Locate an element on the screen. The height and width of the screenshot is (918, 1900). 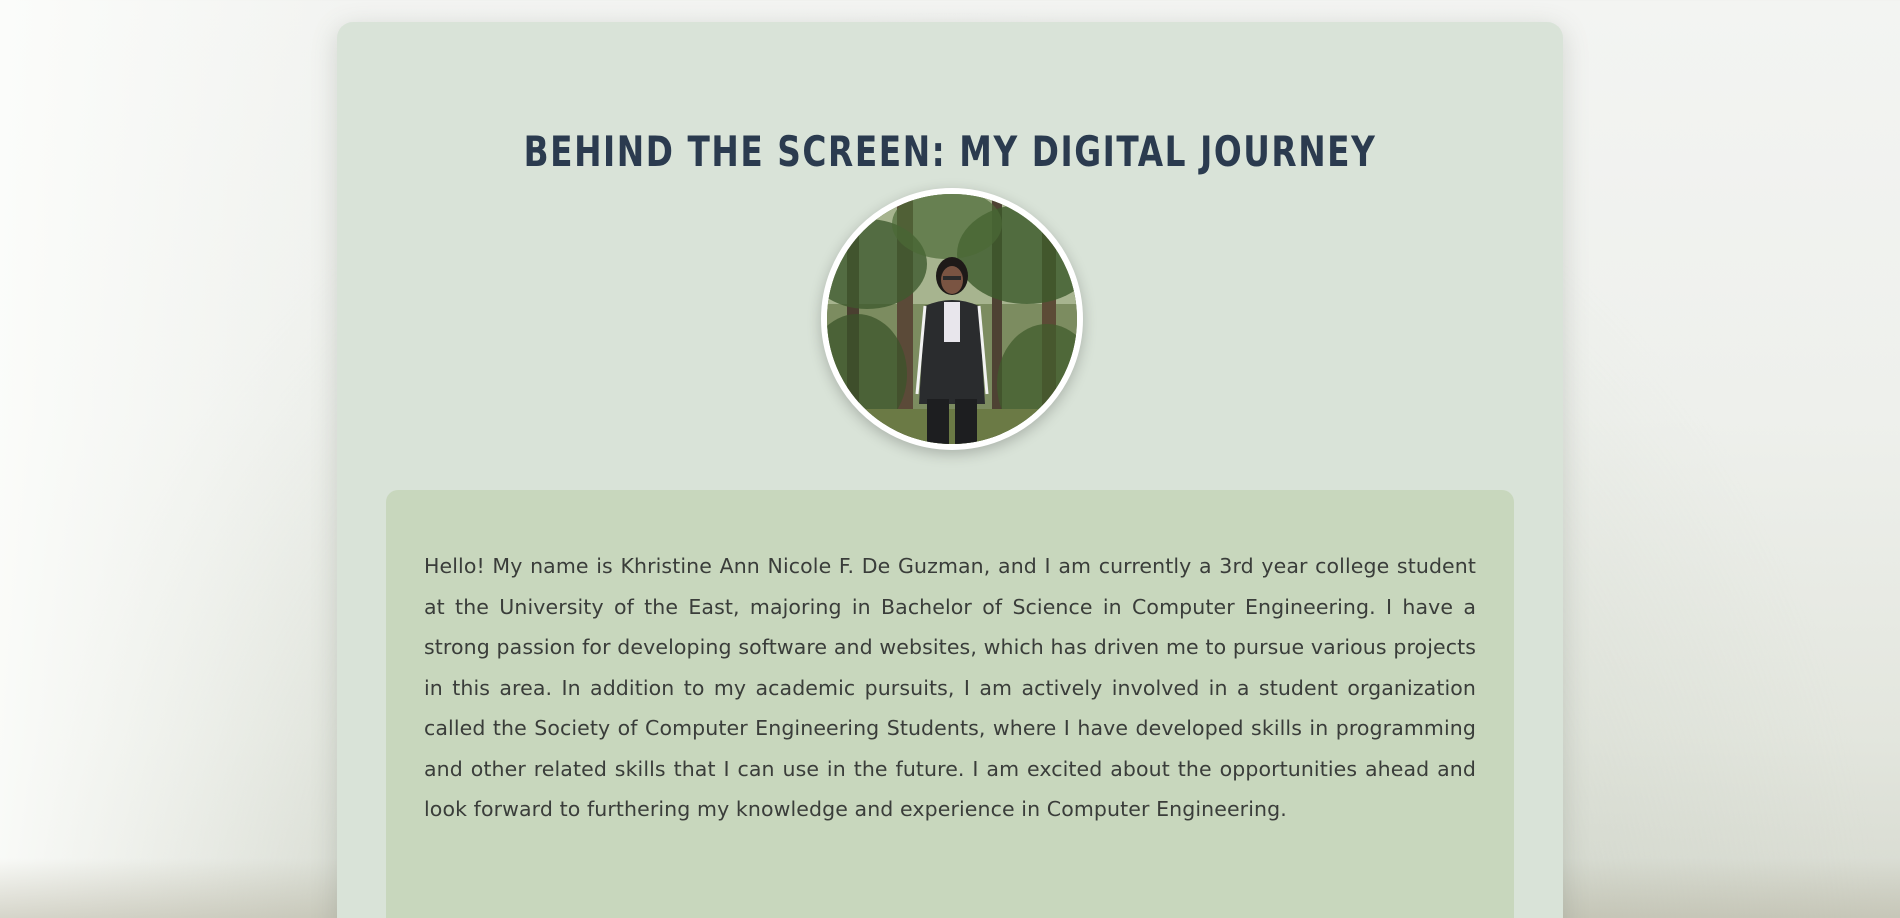
profile-photo-image is located at coordinates (952, 319).